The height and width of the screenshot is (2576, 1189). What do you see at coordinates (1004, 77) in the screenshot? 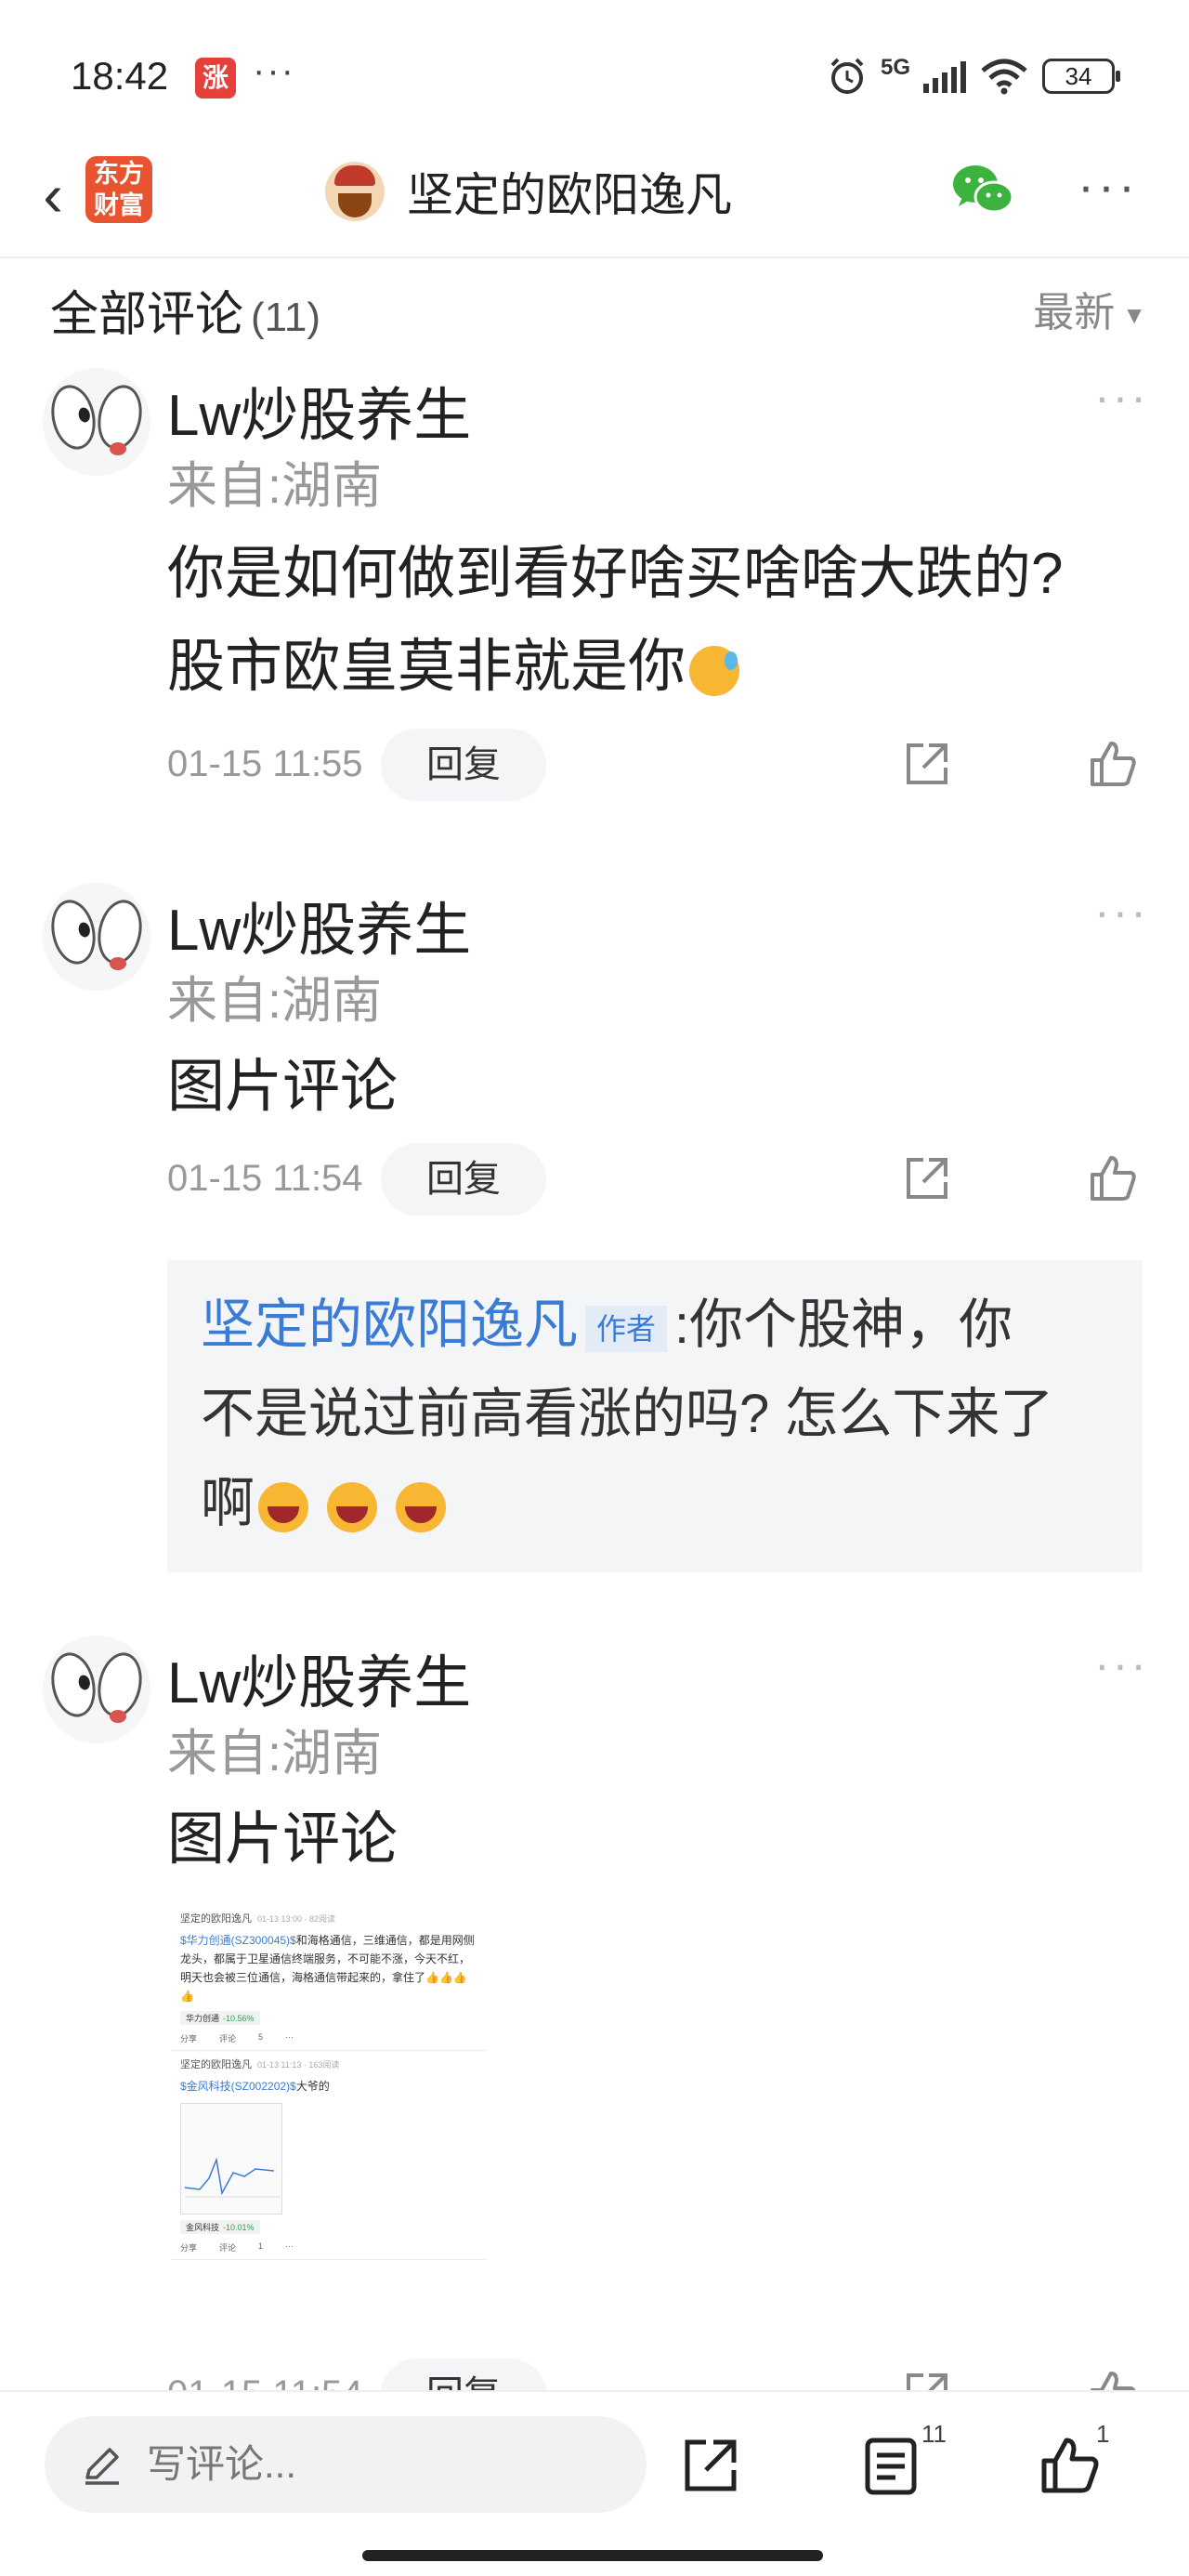
I see `wifi-icon` at bounding box center [1004, 77].